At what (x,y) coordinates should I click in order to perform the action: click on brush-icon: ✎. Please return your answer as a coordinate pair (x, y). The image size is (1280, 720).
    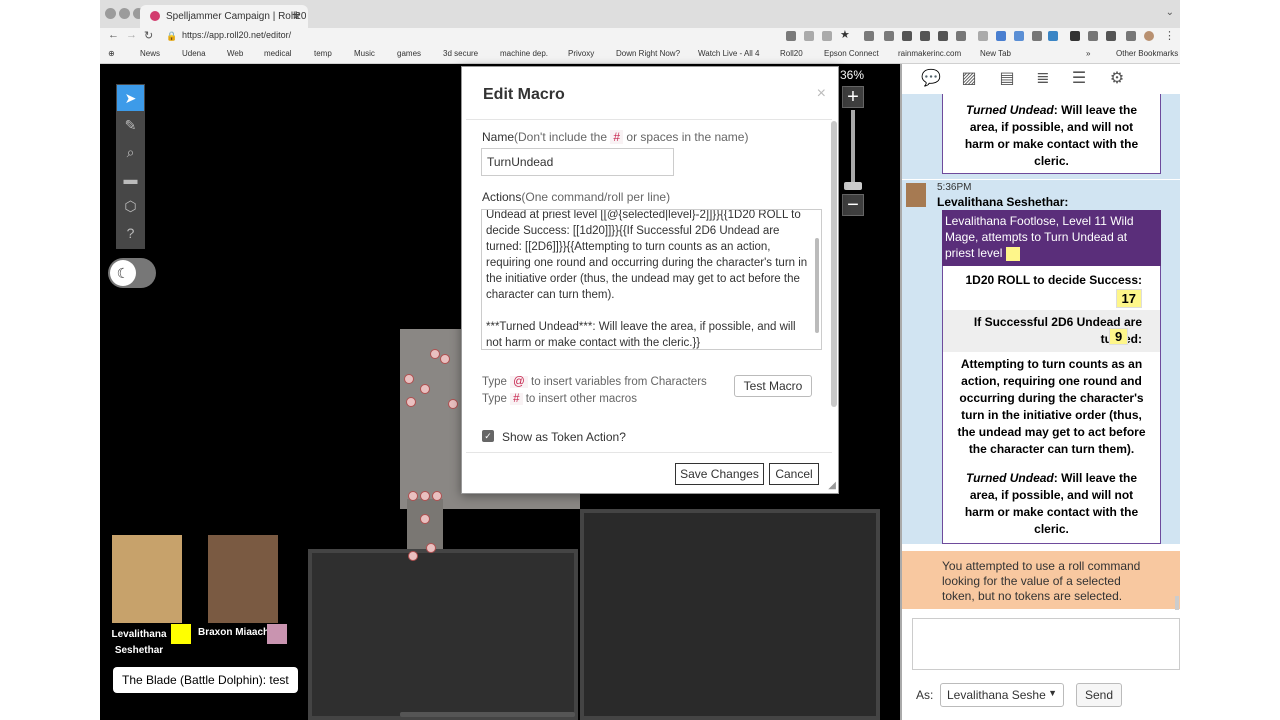
    Looking at the image, I should click on (130, 125).